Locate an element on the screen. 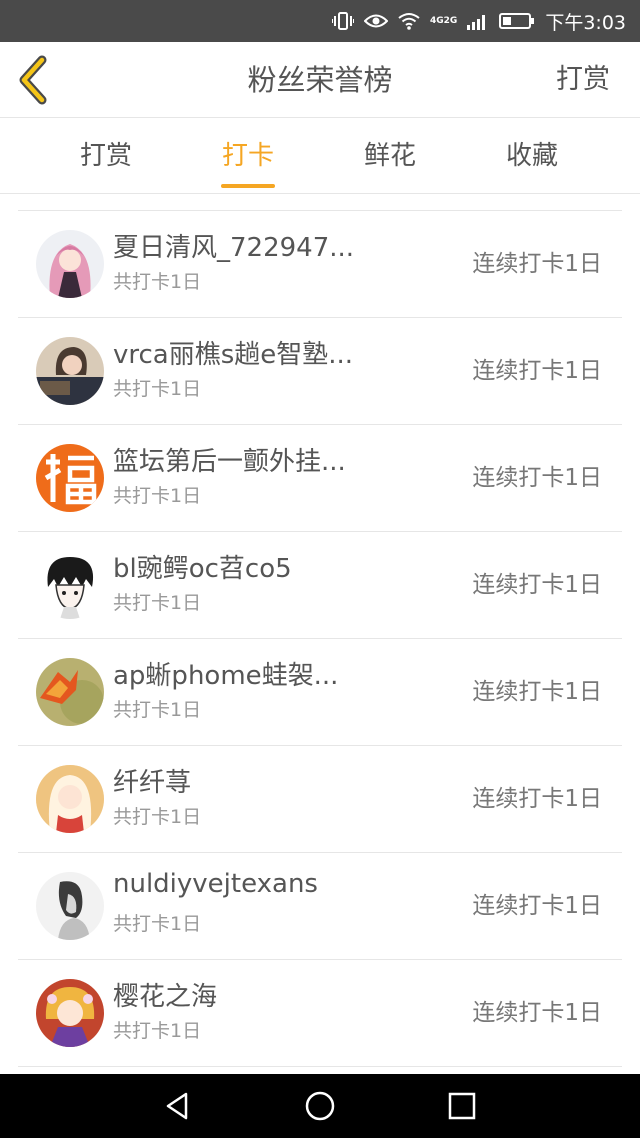 The image size is (640, 1138). eye-comfort-icon is located at coordinates (376, 21).